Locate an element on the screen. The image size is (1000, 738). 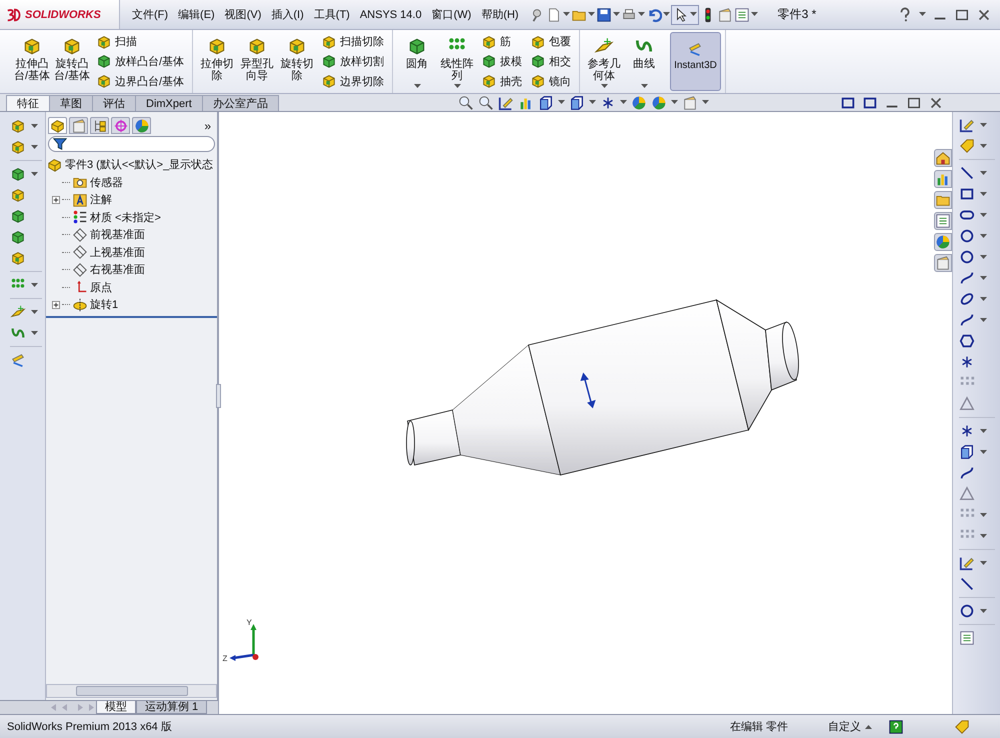
menu-item: 插入(I) is located at coordinates (287, 14).